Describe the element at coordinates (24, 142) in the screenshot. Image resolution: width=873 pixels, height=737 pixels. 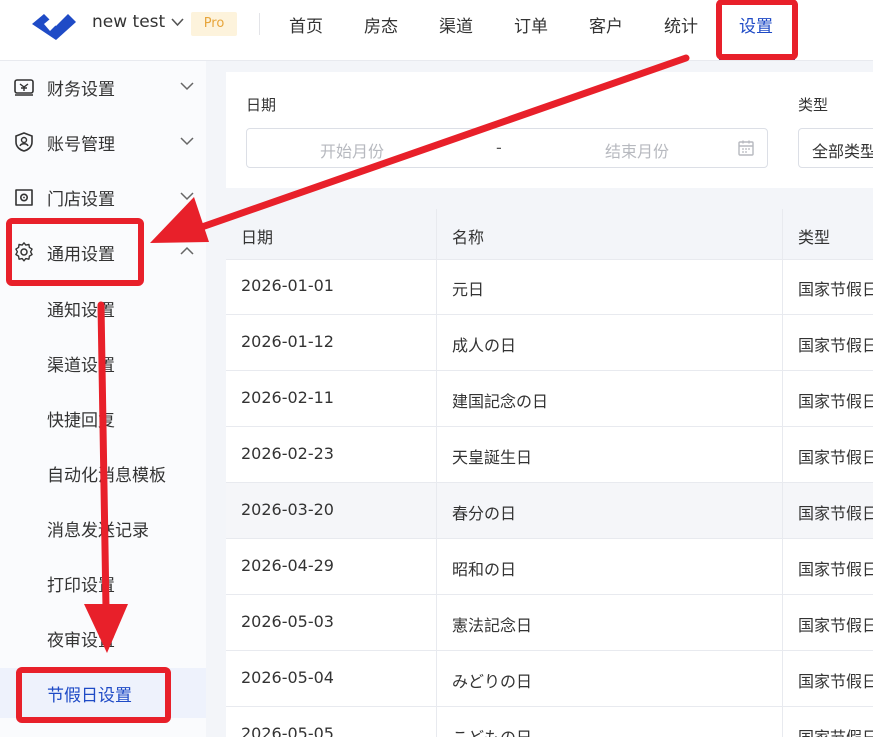
I see `account-icon` at that location.